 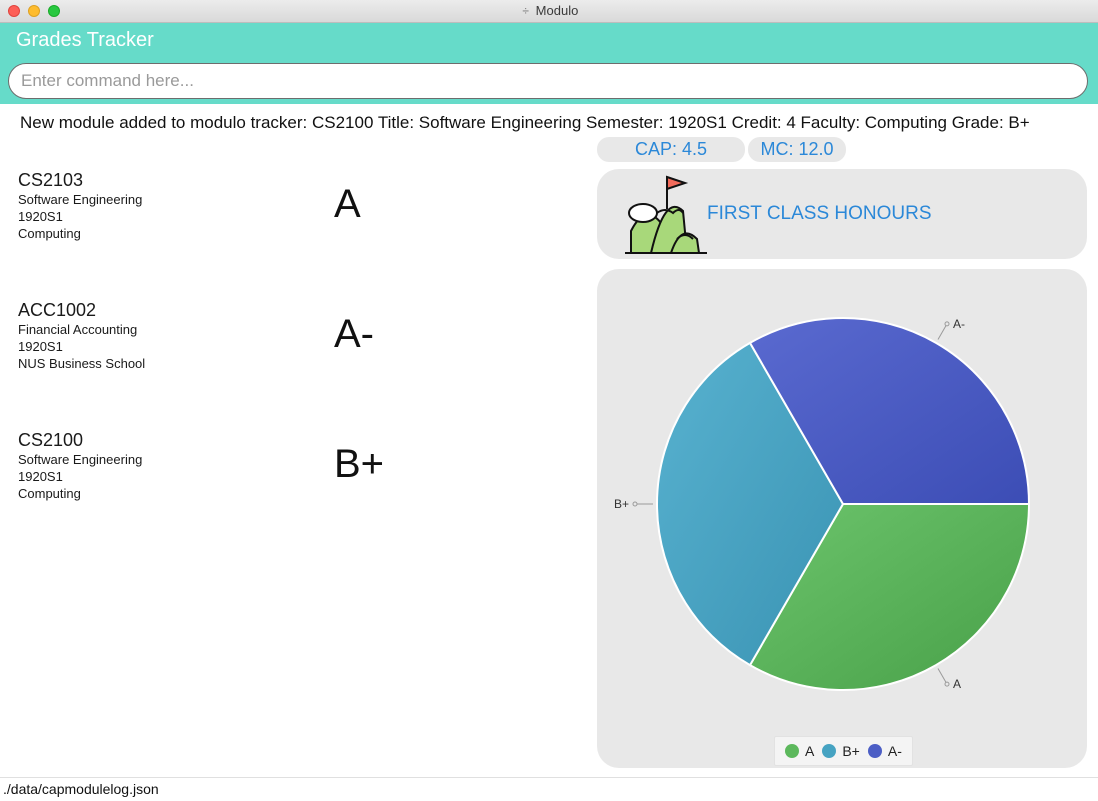 What do you see at coordinates (894, 751) in the screenshot?
I see `legend-label: A-` at bounding box center [894, 751].